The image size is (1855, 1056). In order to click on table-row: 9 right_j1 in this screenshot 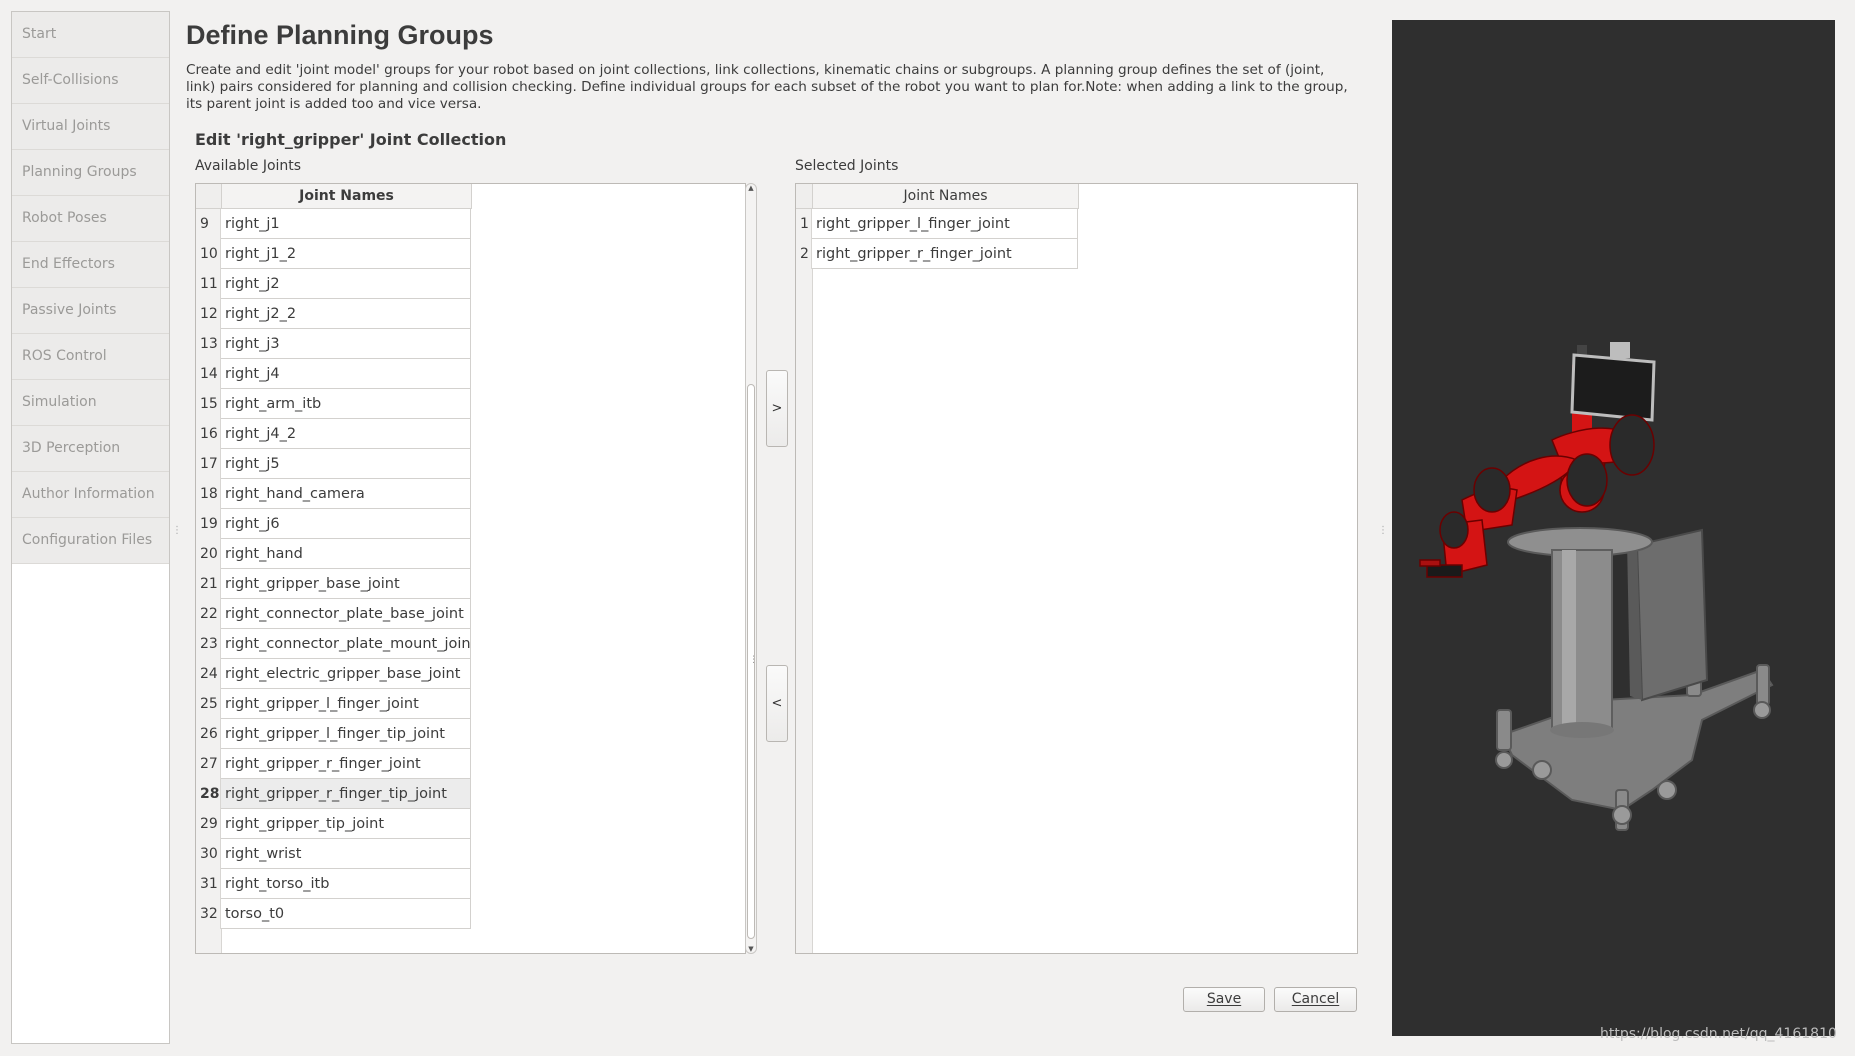, I will do `click(333, 224)`.